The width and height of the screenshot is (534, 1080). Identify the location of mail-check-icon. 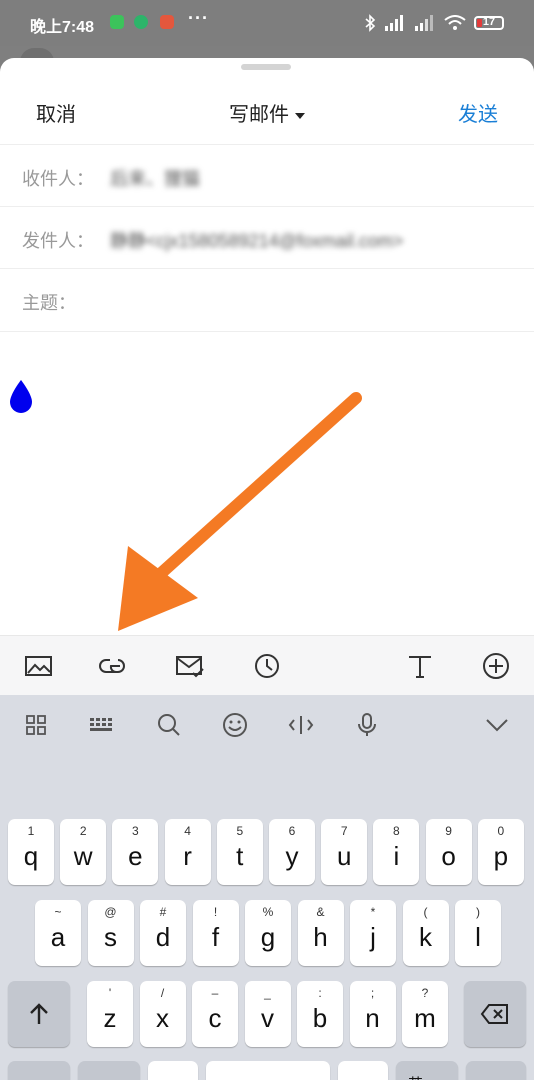
(190, 666).